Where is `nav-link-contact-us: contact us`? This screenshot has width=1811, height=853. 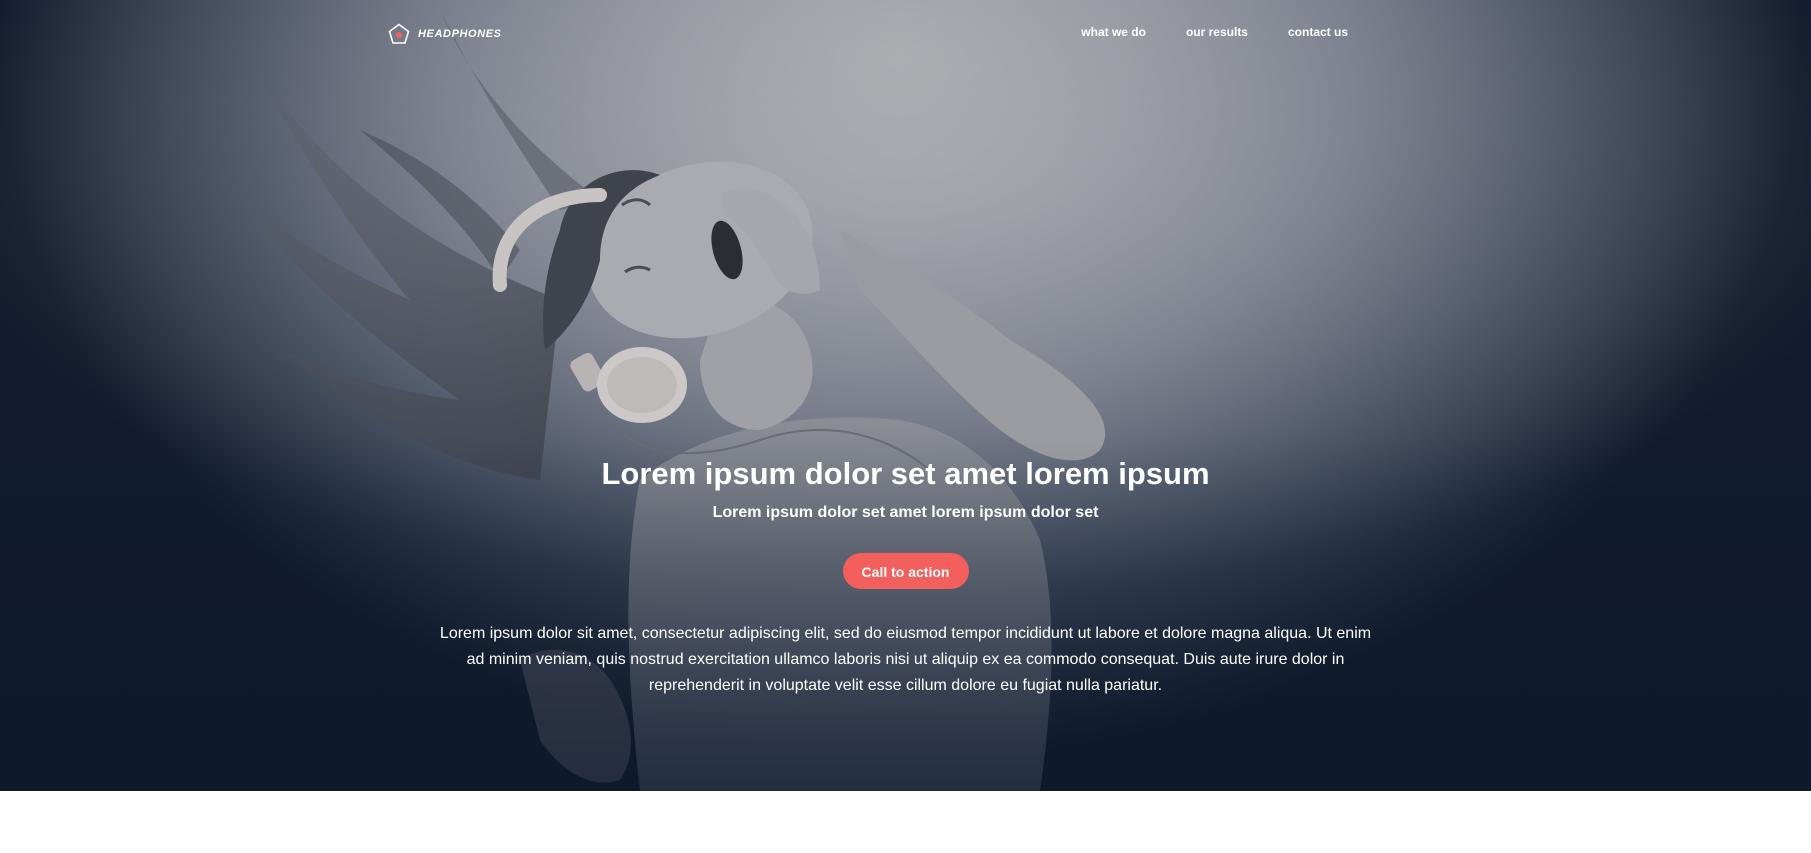
nav-link-contact-us: contact us is located at coordinates (1318, 32).